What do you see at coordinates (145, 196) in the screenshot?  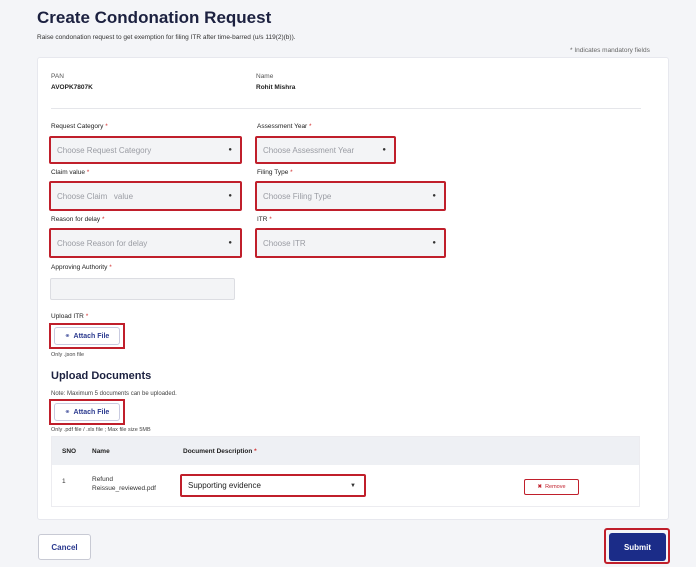 I see `claim-value-select: Choose Claim value ●` at bounding box center [145, 196].